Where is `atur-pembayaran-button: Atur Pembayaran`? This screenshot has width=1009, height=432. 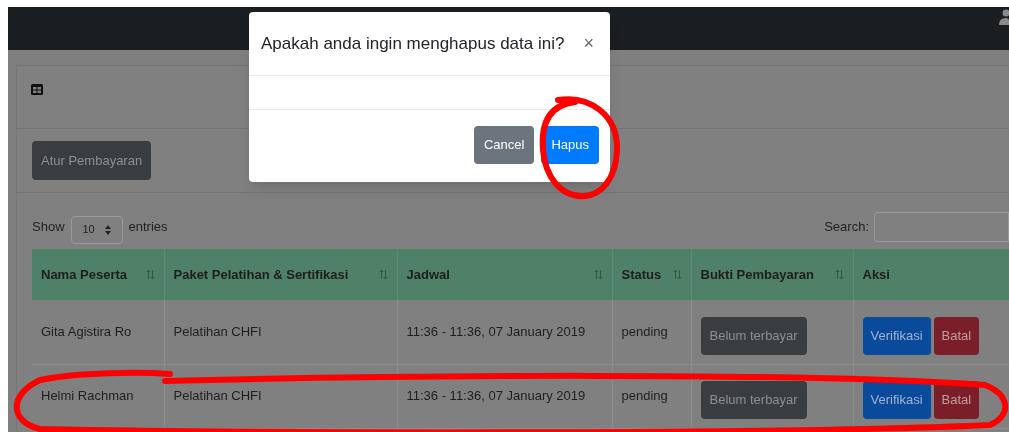
atur-pembayaran-button: Atur Pembayaran is located at coordinates (92, 160).